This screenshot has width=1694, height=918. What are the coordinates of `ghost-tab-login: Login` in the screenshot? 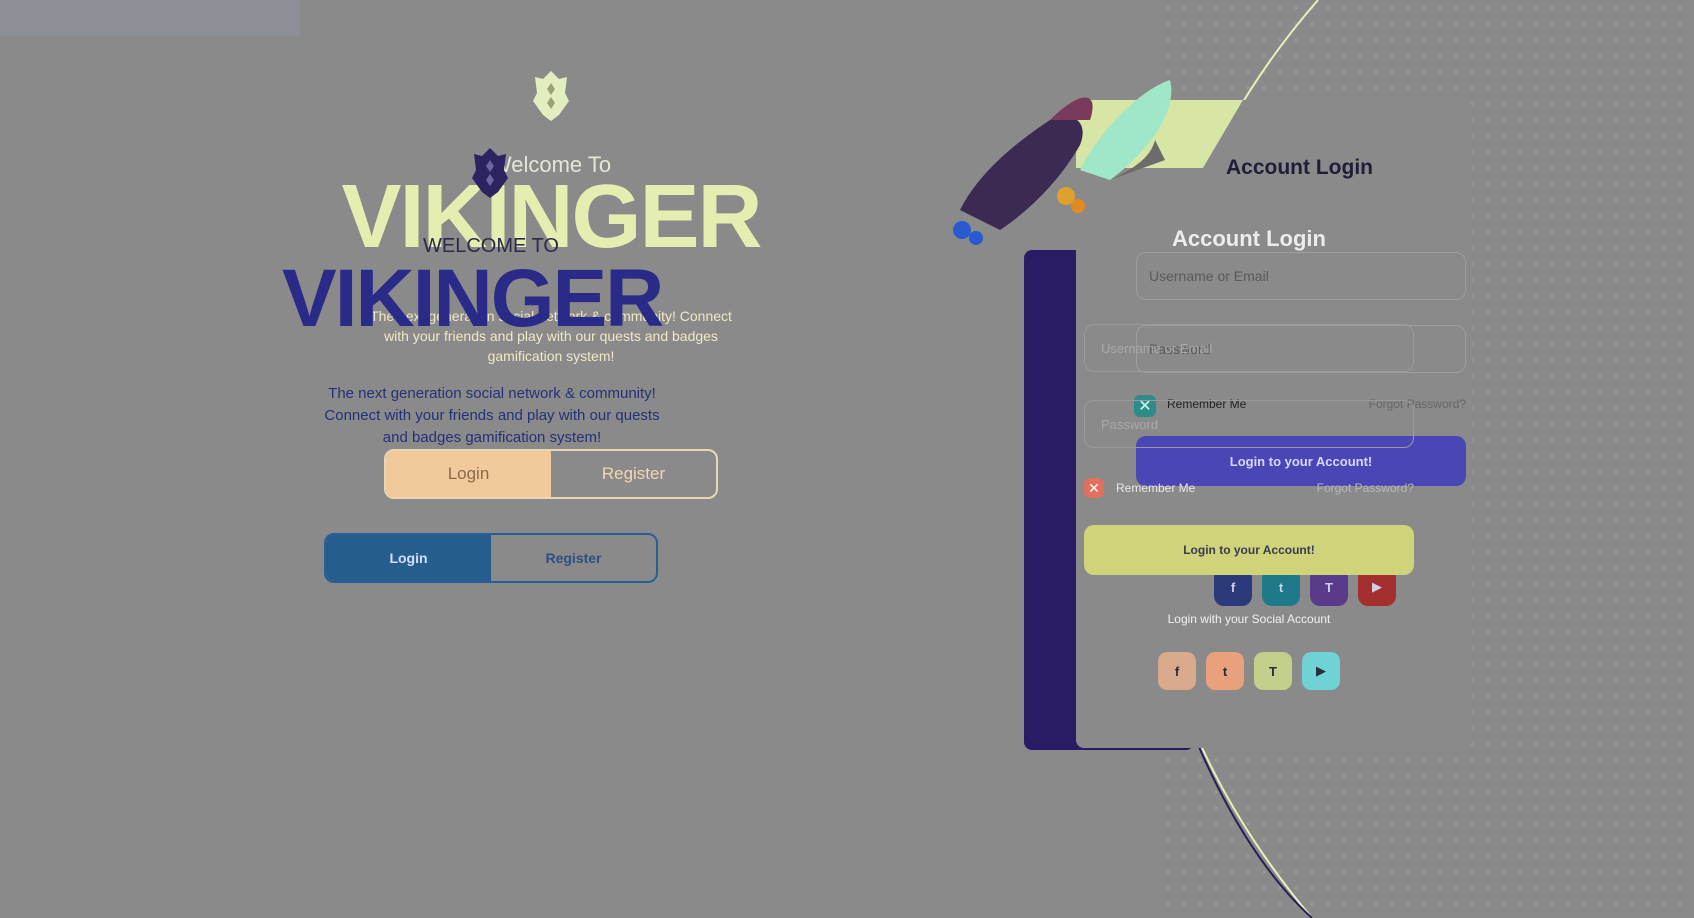 It's located at (468, 474).